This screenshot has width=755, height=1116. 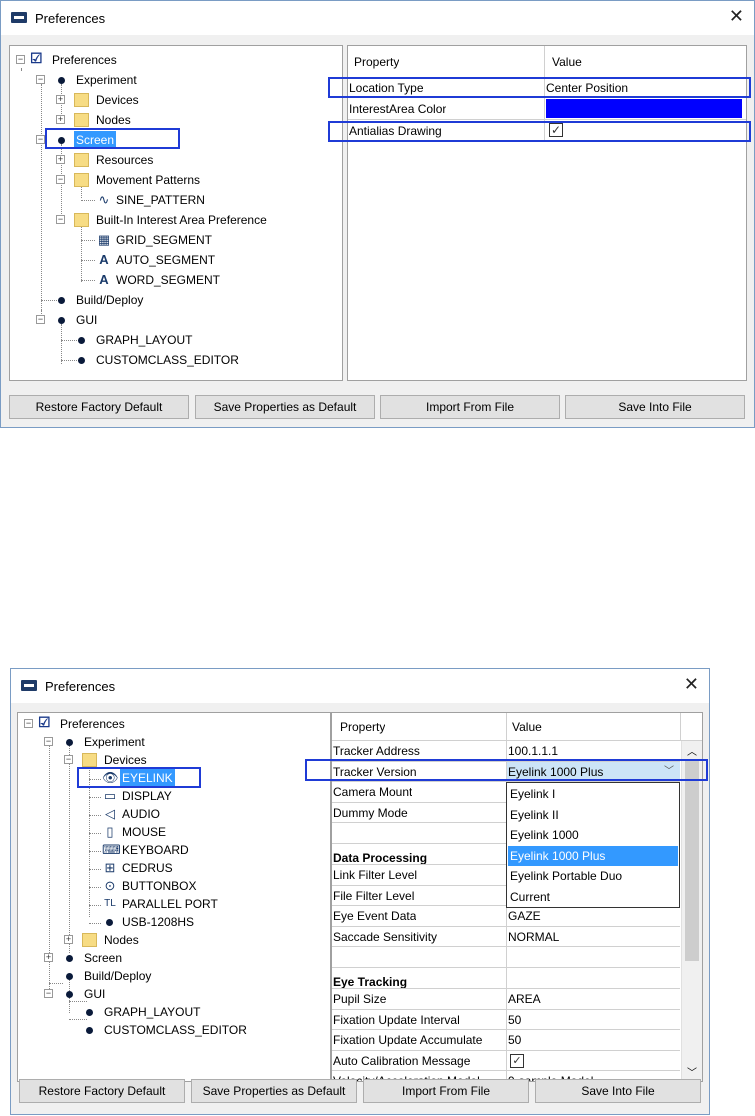 I want to click on highlight-box-eyelink, so click(x=139, y=777).